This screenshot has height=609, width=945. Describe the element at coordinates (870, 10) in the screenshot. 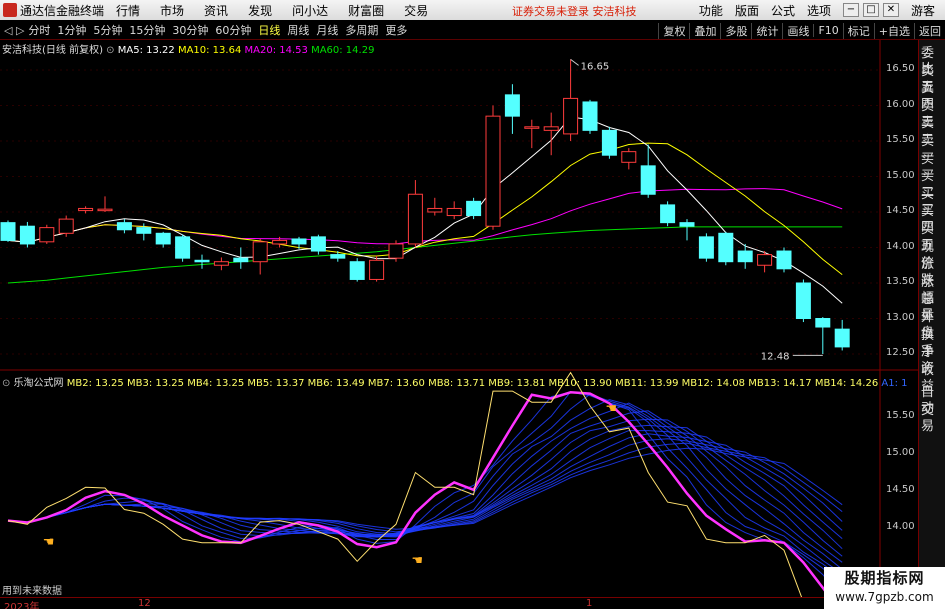

I see `maximize-icon: □` at that location.